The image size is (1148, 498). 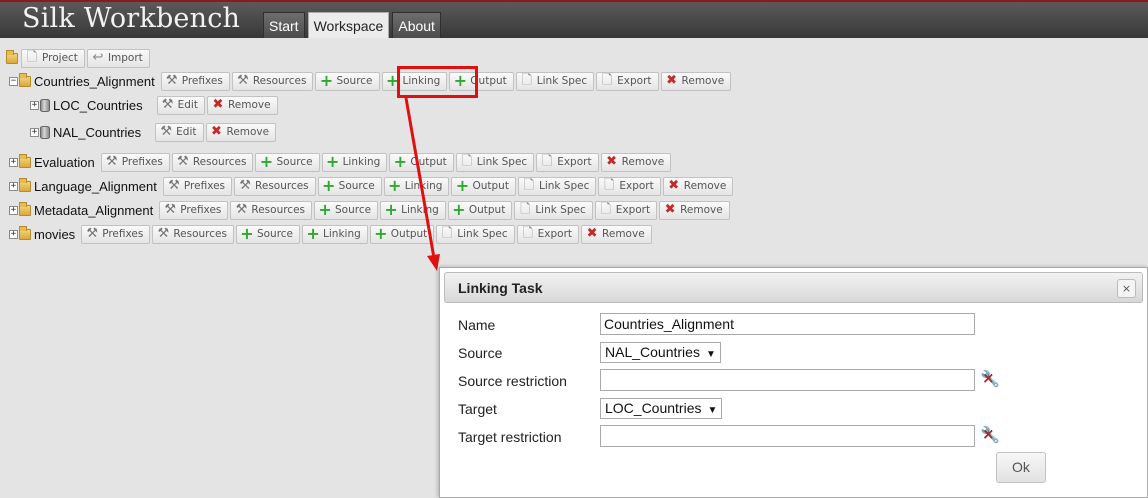 I want to click on source-restriction-editor-icon: 🔧, so click(x=990, y=378).